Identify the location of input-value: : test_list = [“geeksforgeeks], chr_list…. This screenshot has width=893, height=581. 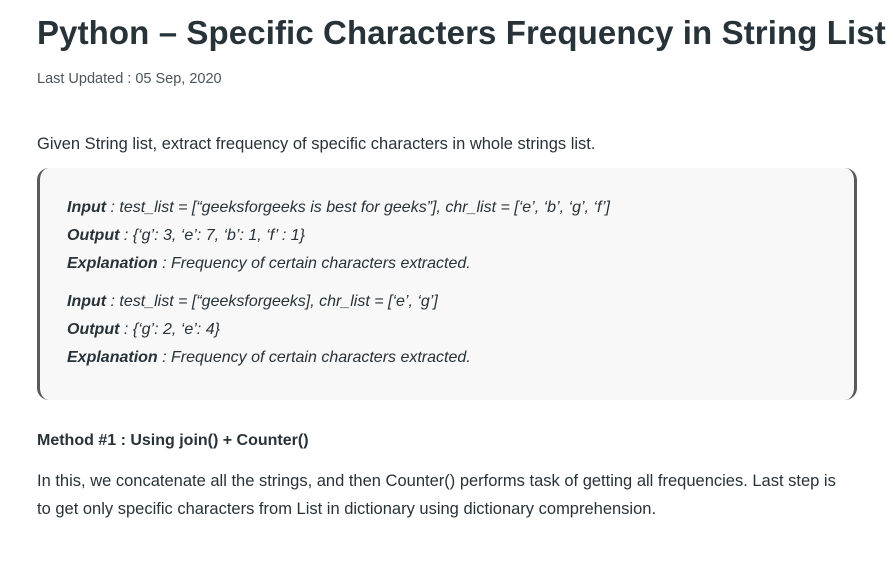
(272, 301).